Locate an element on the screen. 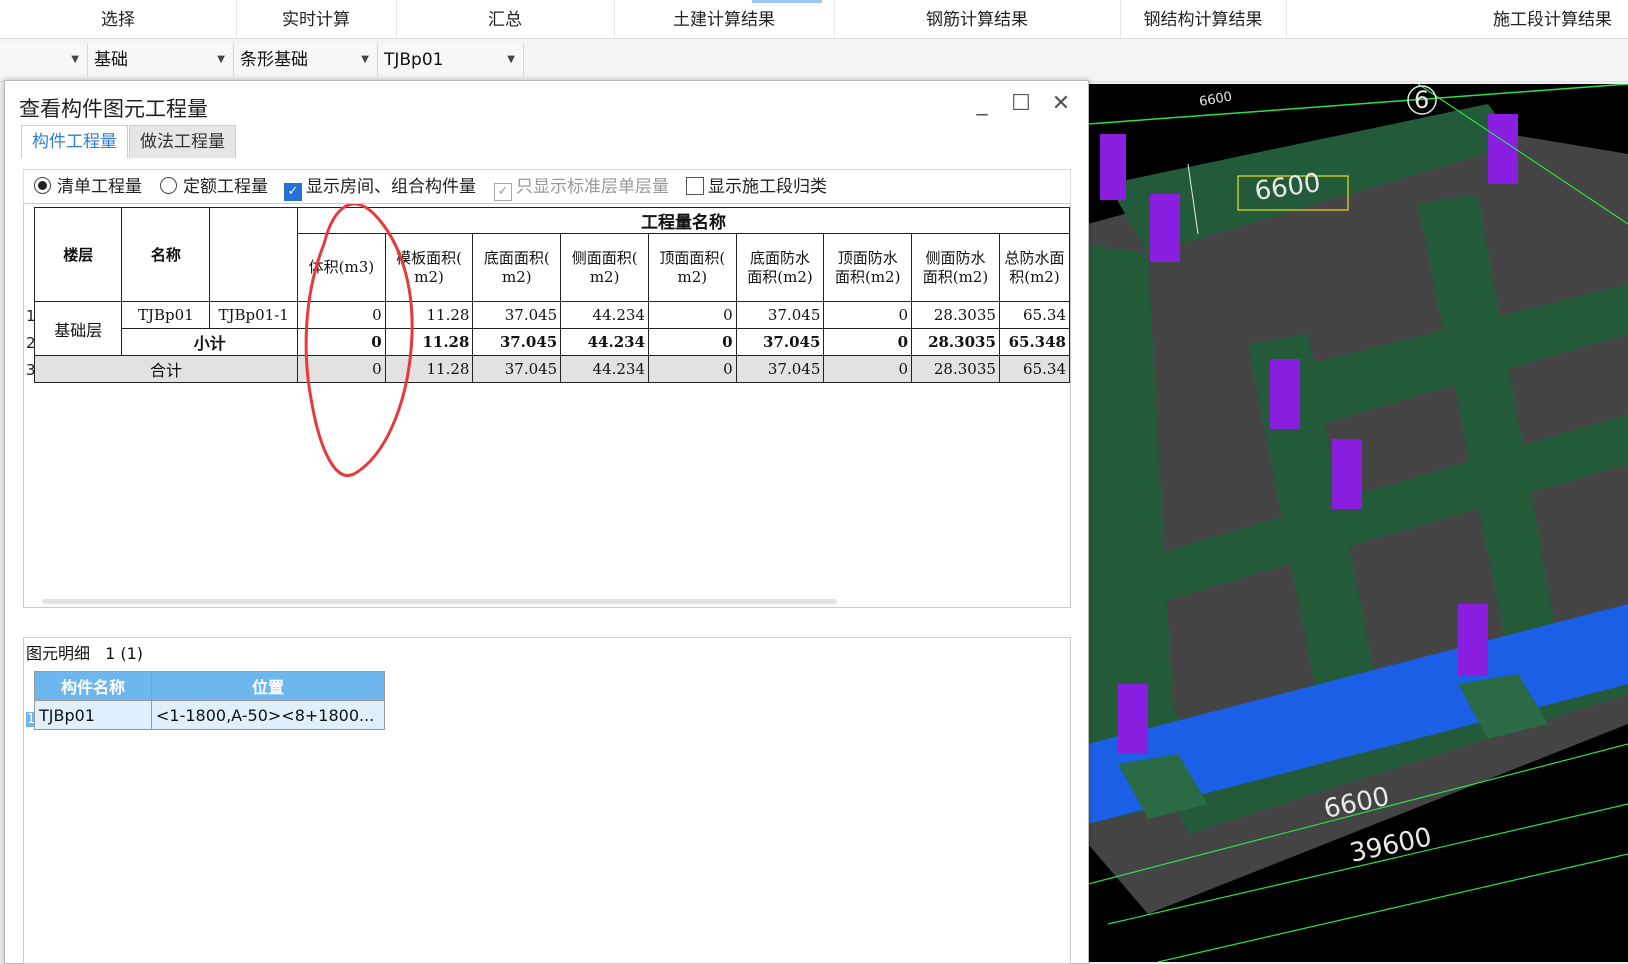  cell-subname: TJBp01-1 is located at coordinates (254, 315).